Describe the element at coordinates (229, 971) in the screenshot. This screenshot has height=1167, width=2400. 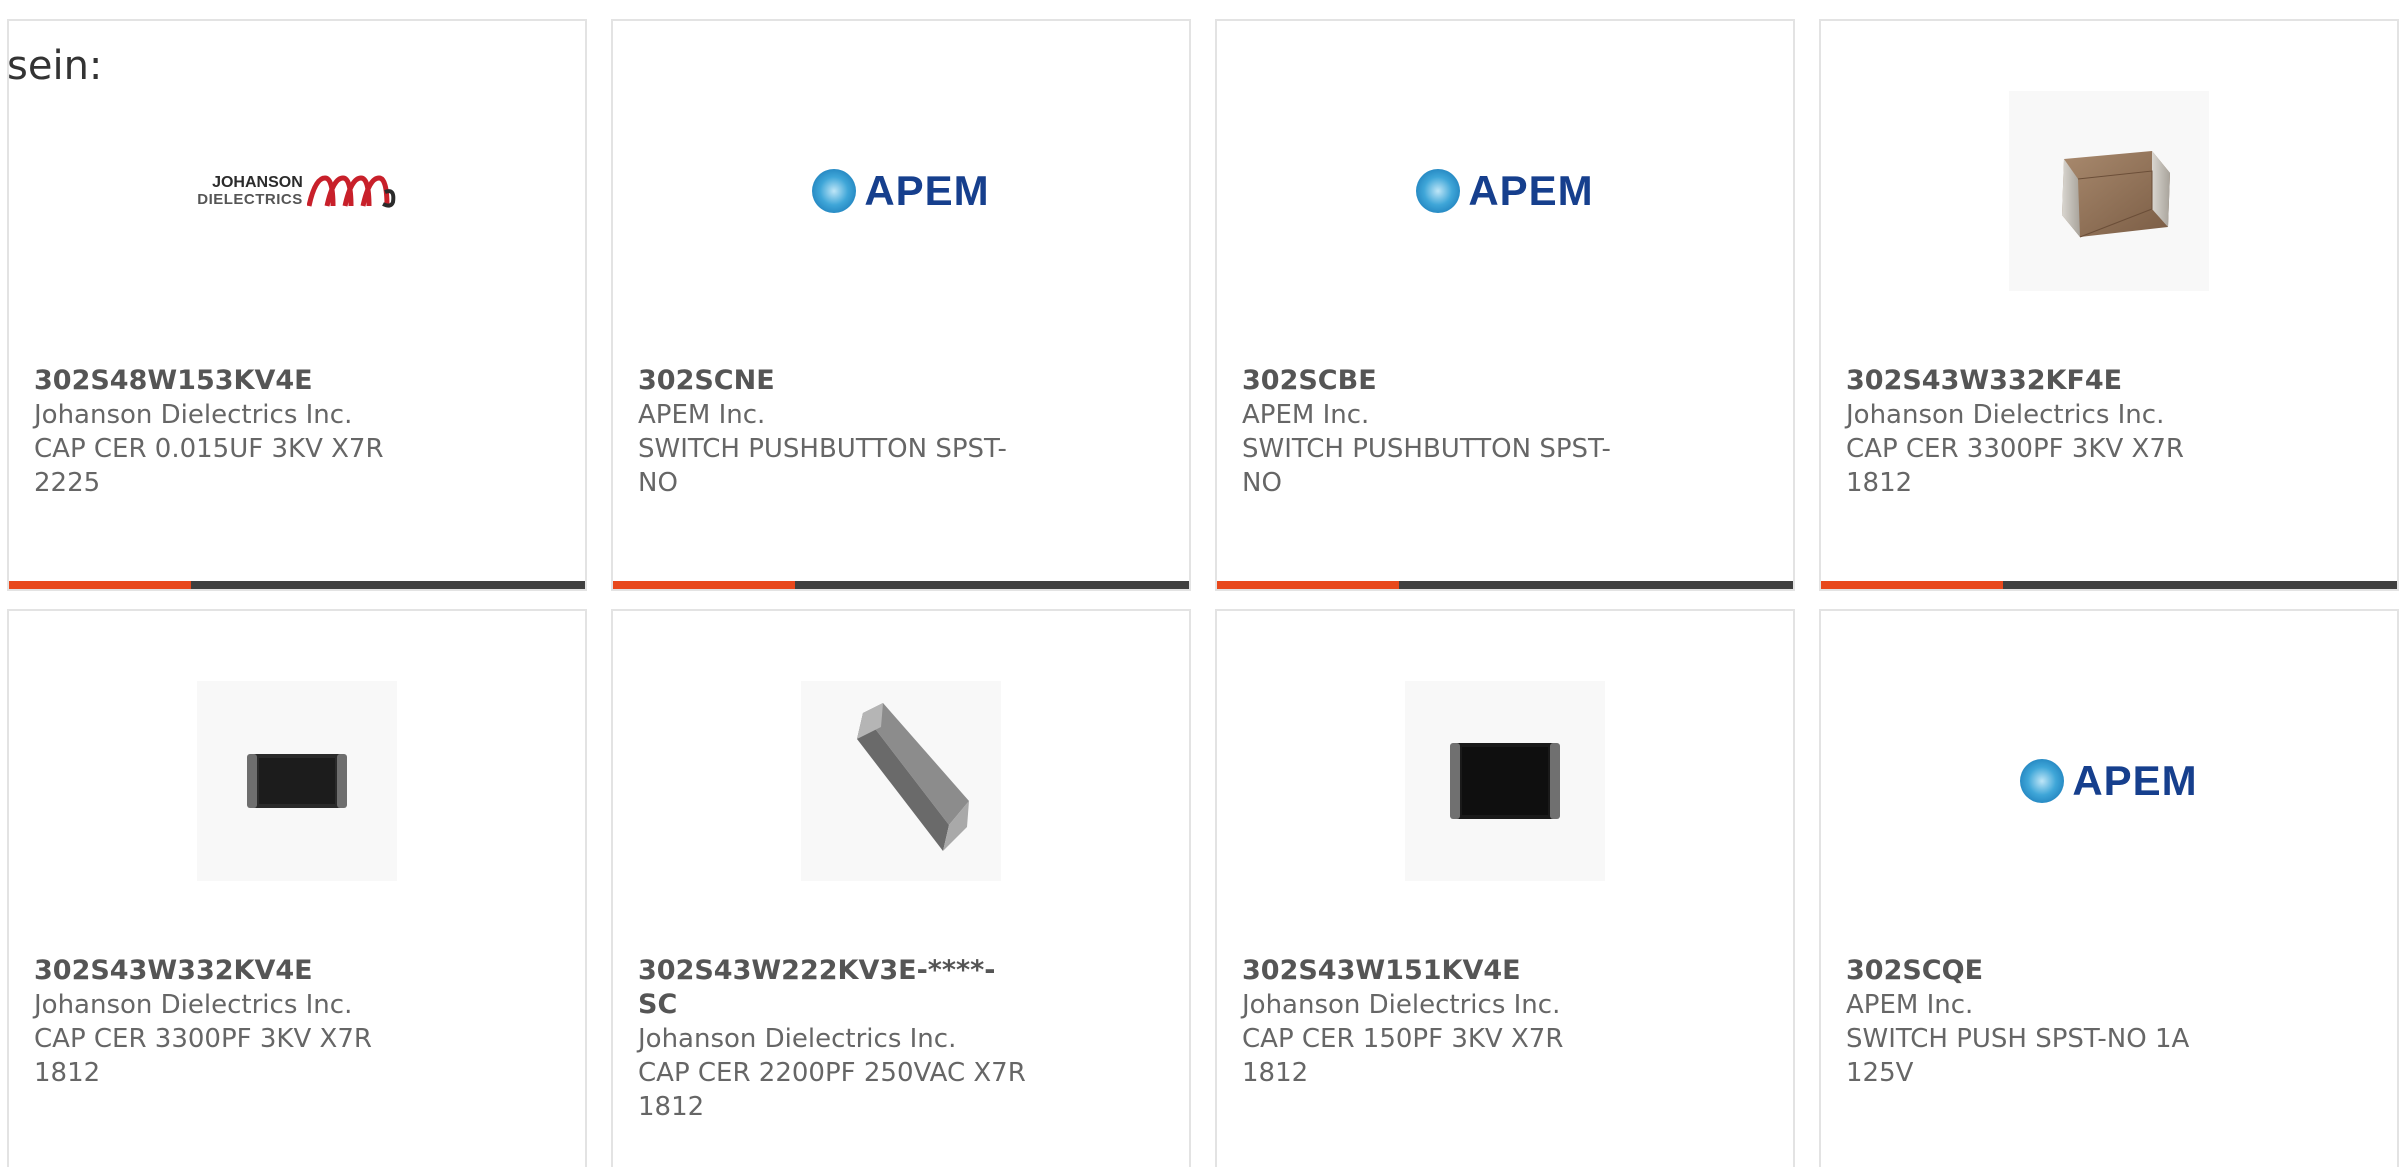
I see `part-number: 302S43W332KV4E` at that location.